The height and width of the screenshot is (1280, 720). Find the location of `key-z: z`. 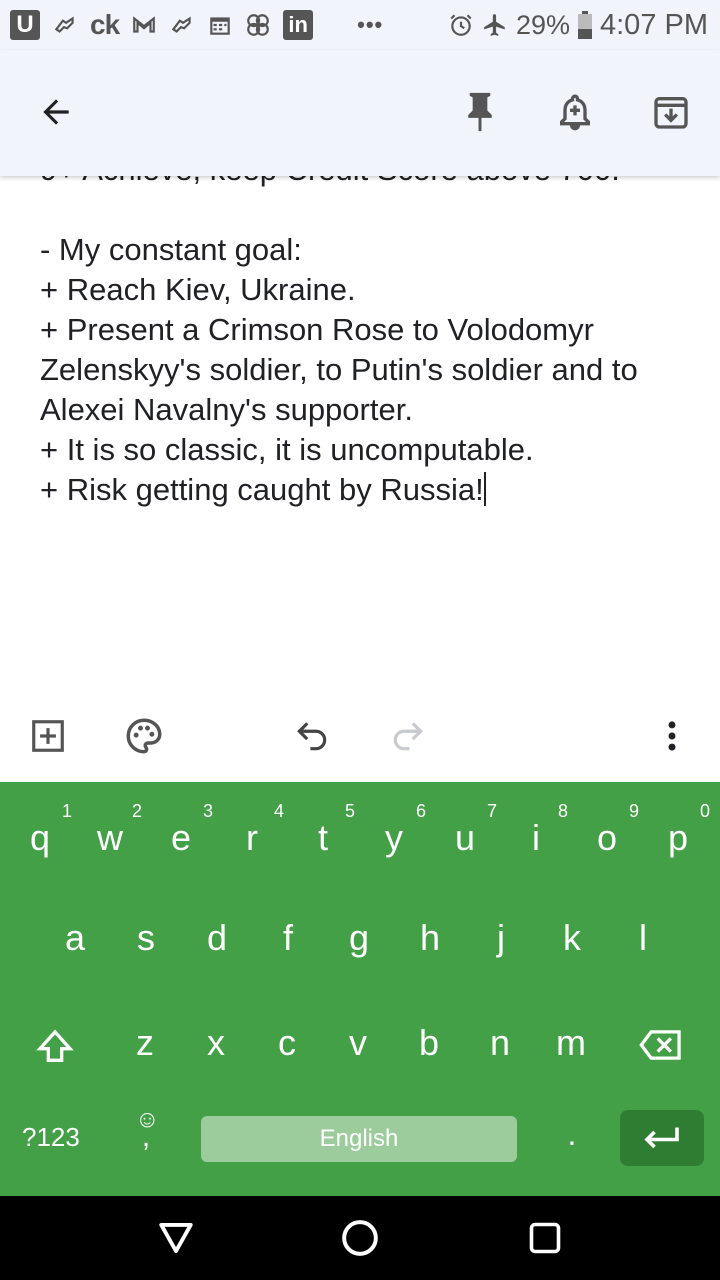

key-z: z is located at coordinates (145, 1047).